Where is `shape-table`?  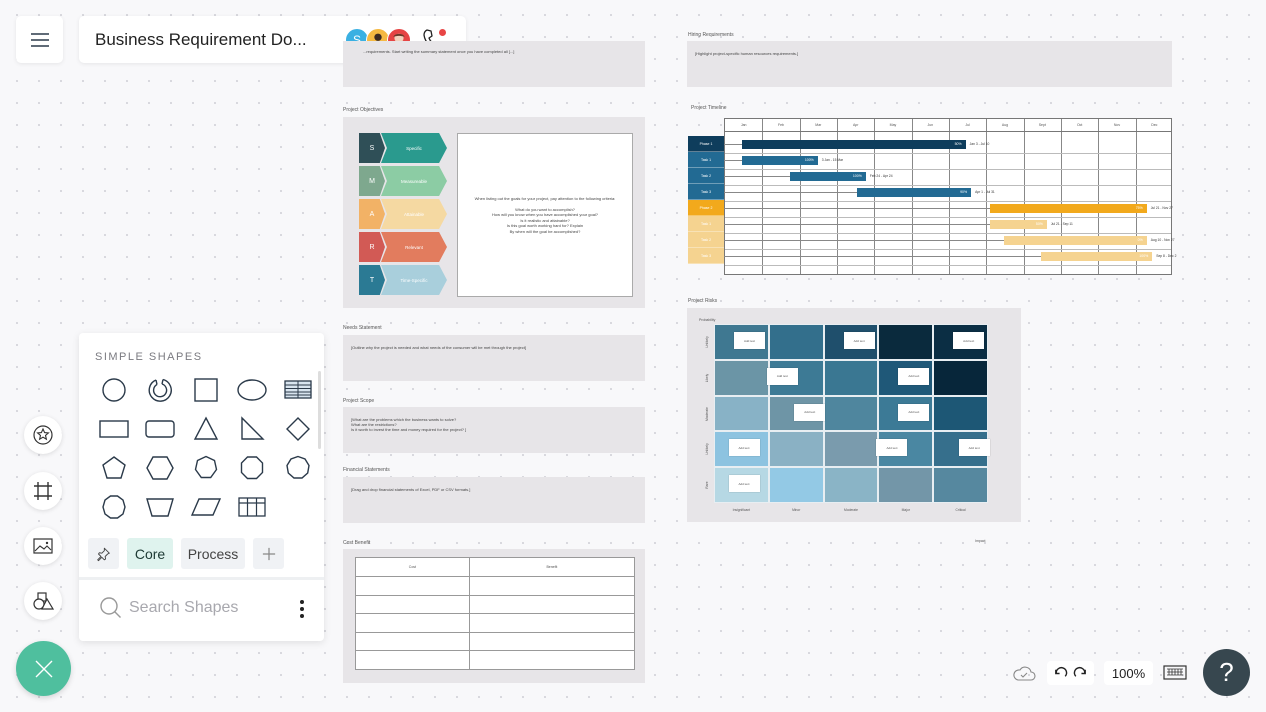
shape-table is located at coordinates (298, 389).